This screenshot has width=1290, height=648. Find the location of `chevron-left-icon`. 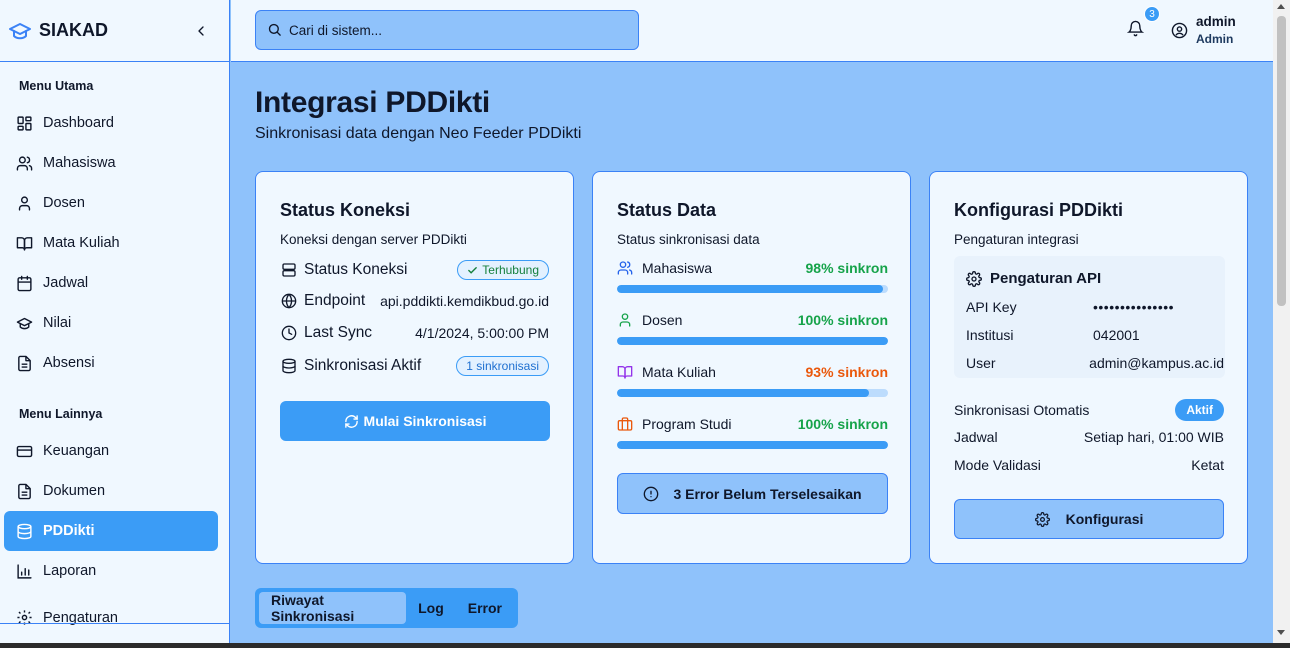

chevron-left-icon is located at coordinates (201, 30).